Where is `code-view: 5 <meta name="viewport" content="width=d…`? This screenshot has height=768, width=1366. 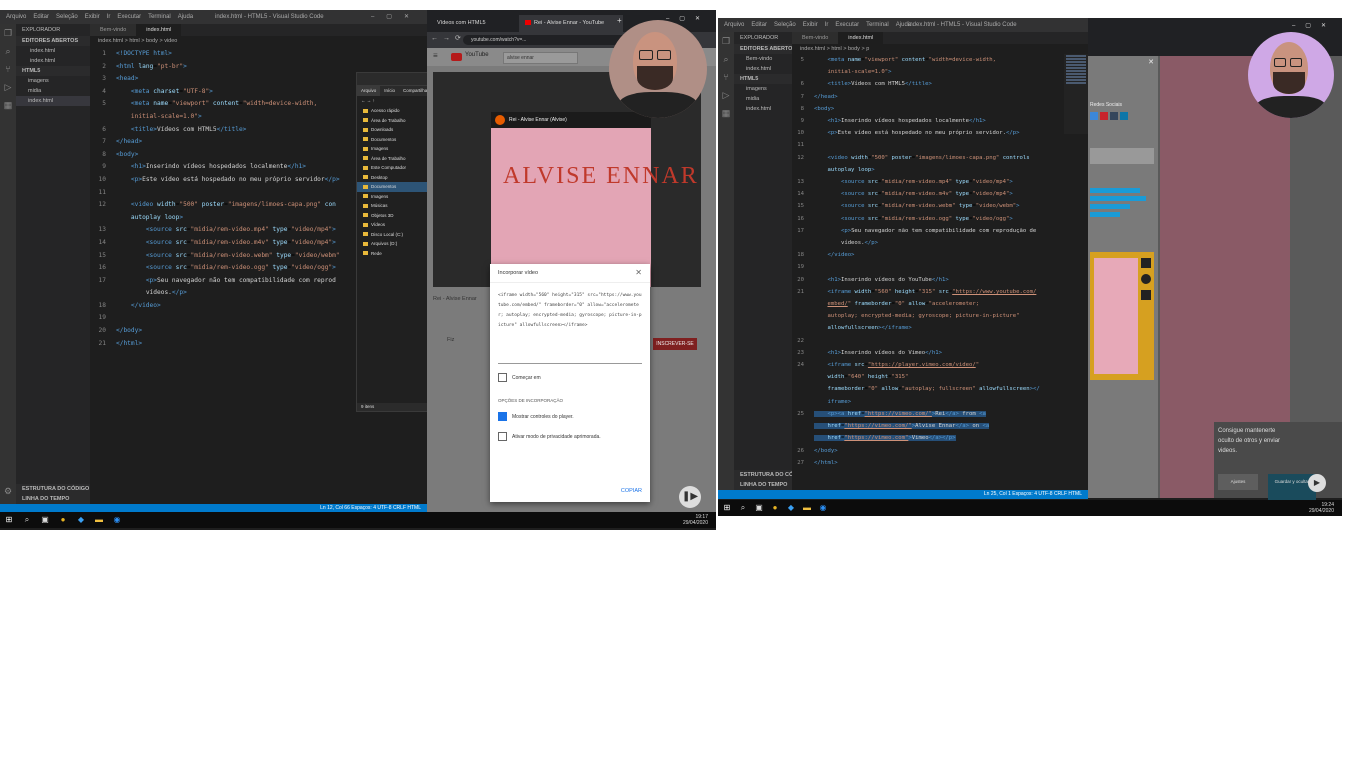 code-view: 5 <meta name="viewport" content="width=d… is located at coordinates (940, 261).